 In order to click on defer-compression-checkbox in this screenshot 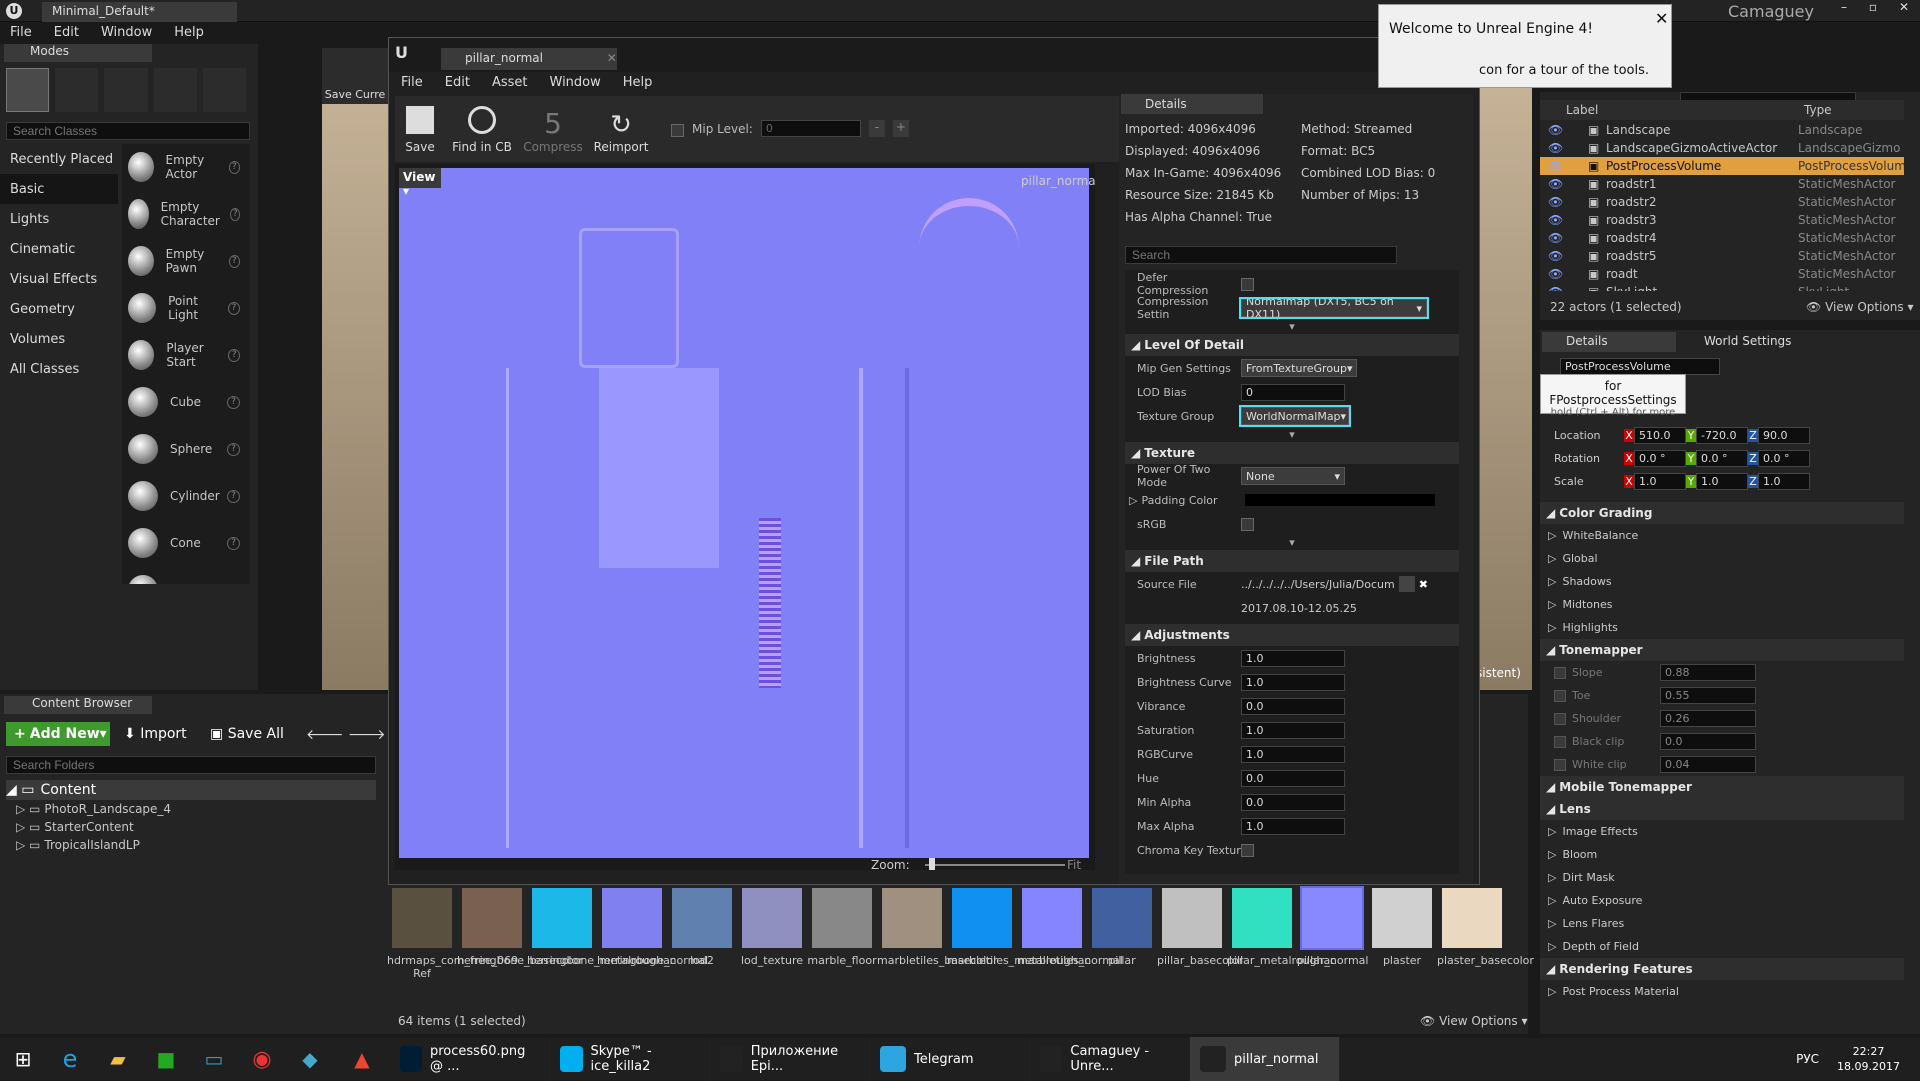, I will do `click(1247, 284)`.